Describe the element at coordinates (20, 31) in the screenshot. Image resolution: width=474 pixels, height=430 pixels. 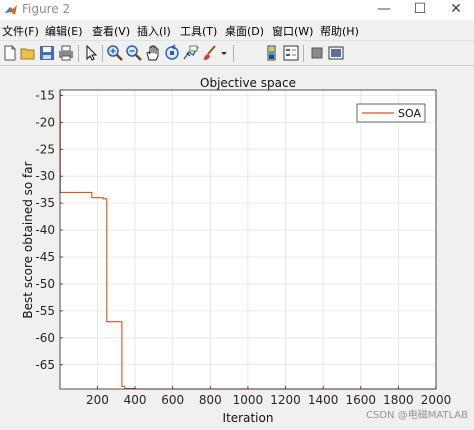
I see `menu-file: 文件(F)` at that location.